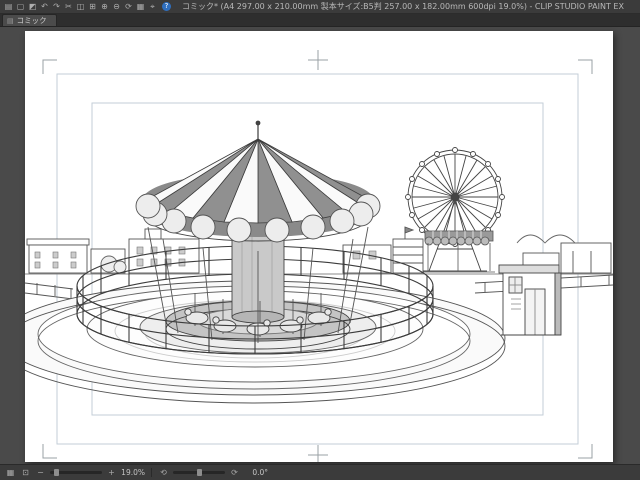 This screenshot has width=640, height=480. Describe the element at coordinates (133, 472) in the screenshot. I see `zoom-value: 19.0%` at that location.